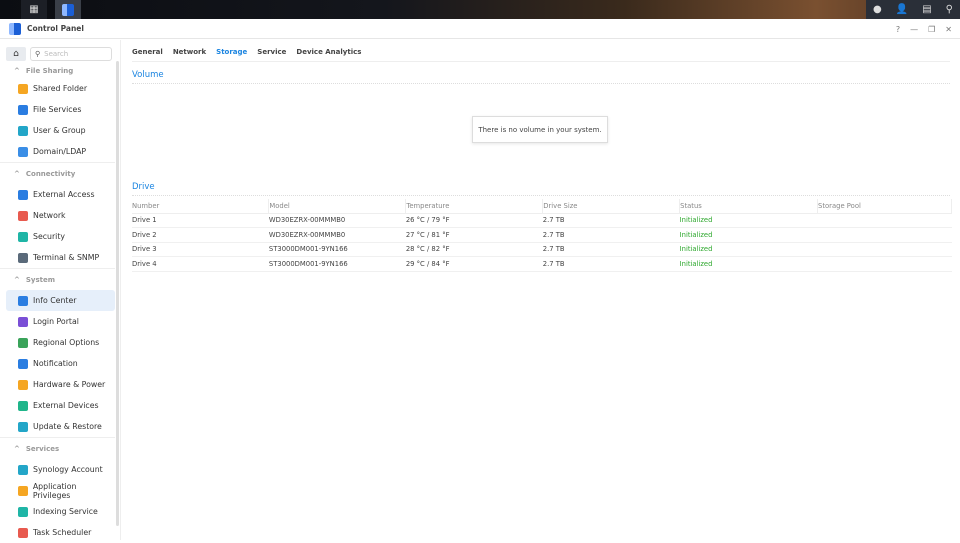  I want to click on user-icon: 👤, so click(902, 9).